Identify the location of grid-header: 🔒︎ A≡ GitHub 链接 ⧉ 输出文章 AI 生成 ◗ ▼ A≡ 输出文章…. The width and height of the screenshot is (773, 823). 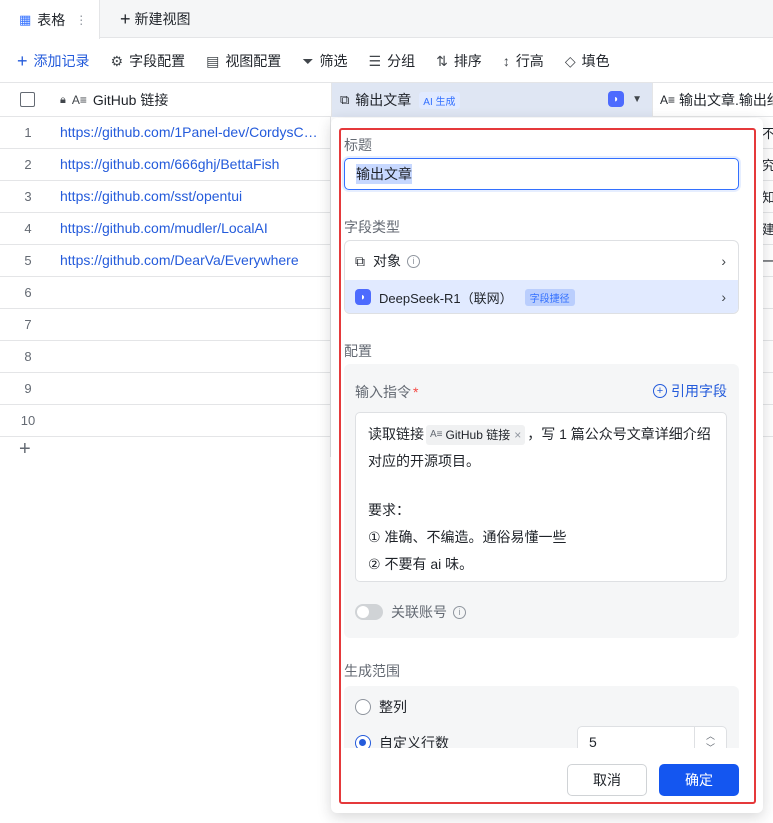
(386, 99).